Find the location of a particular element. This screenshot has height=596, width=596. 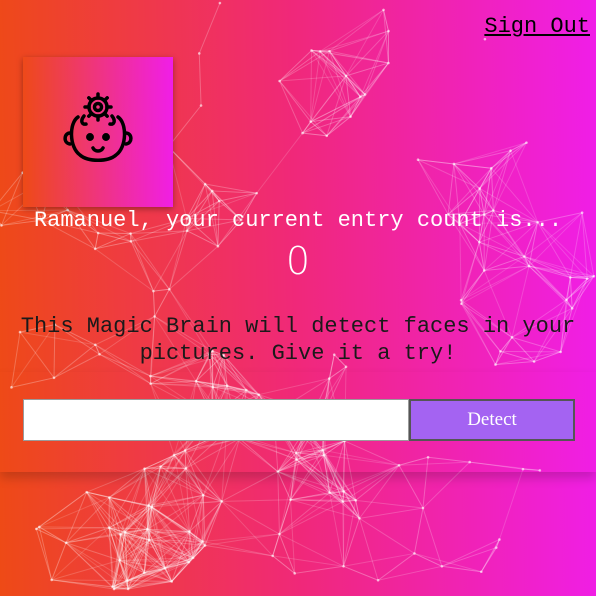

image-url-input is located at coordinates (216, 420).